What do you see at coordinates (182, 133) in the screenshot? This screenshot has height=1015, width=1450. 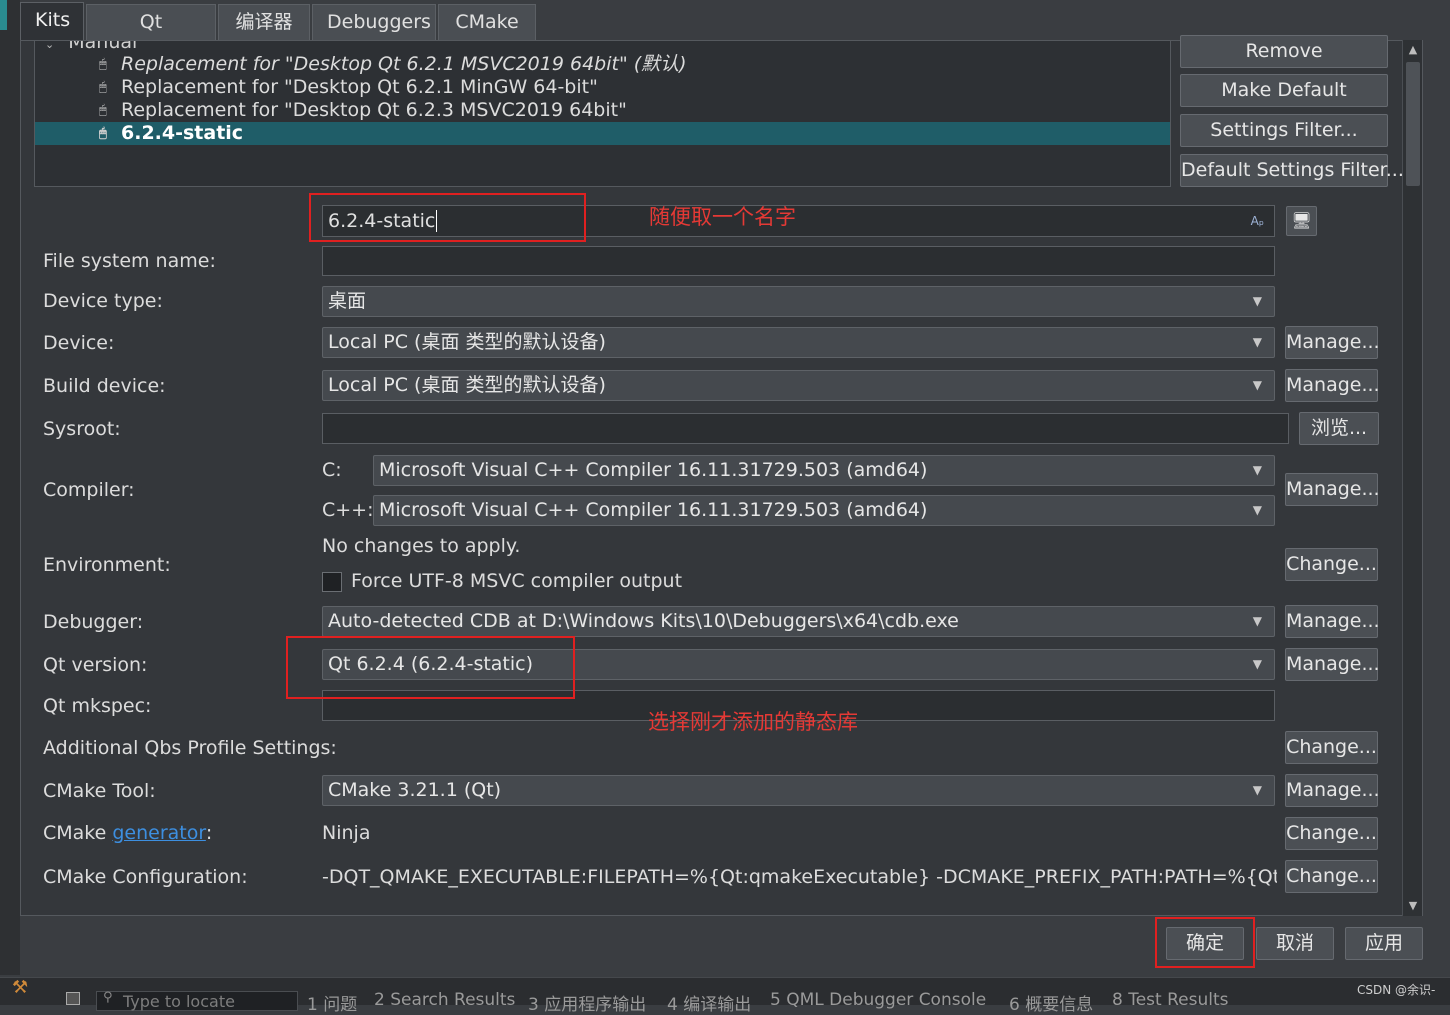 I see `tree-item-label: 6.2.4-static` at bounding box center [182, 133].